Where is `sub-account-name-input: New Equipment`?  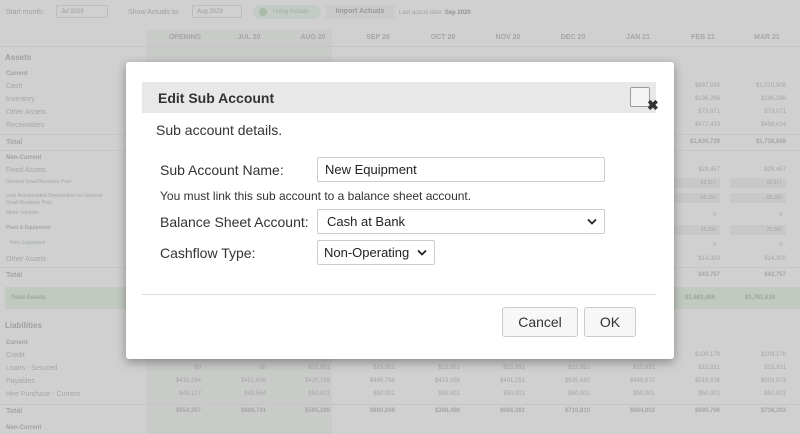 sub-account-name-input: New Equipment is located at coordinates (461, 169).